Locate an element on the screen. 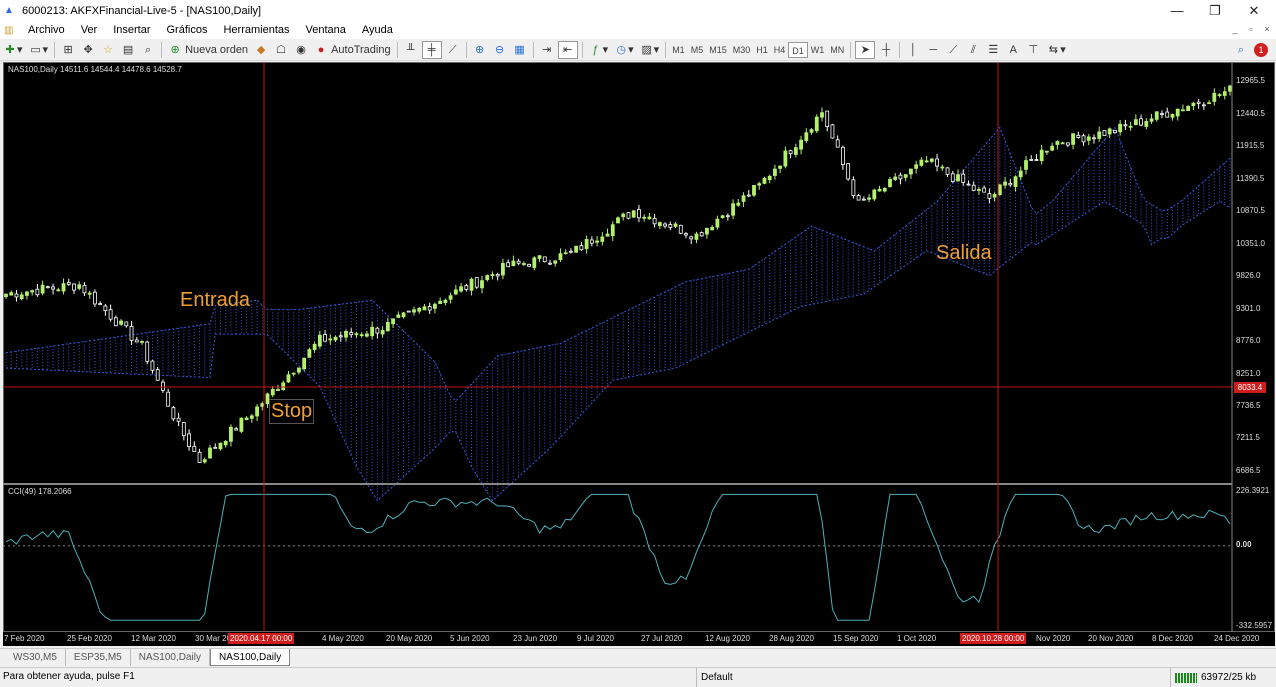 The width and height of the screenshot is (1276, 687). price-tick: 7211.5 is located at coordinates (1248, 437).